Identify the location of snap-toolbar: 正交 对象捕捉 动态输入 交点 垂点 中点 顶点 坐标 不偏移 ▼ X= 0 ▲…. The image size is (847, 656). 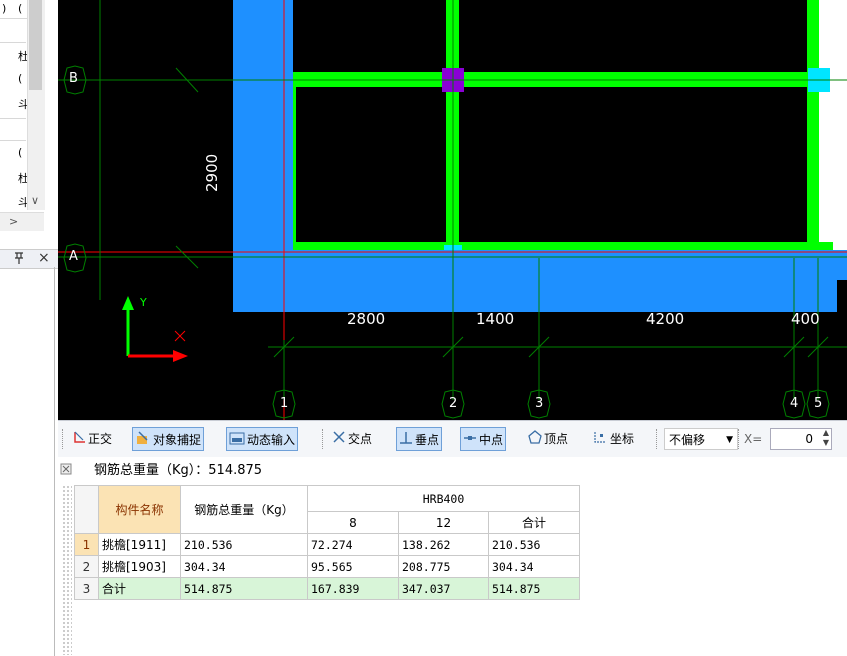
(452, 439).